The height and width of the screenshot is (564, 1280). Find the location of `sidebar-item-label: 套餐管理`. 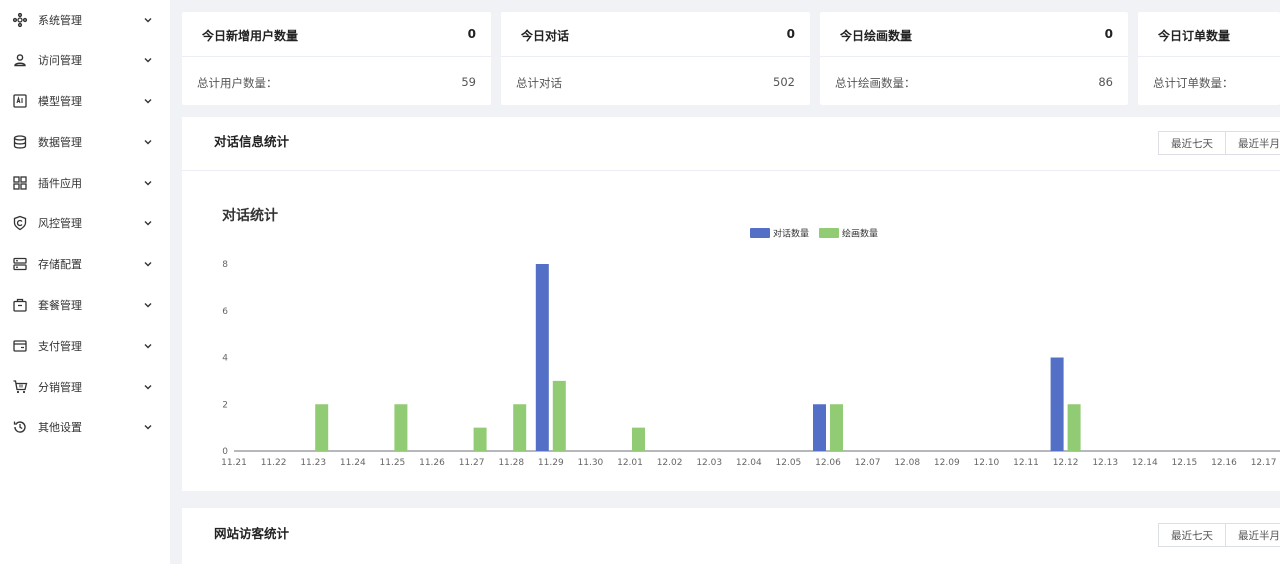

sidebar-item-label: 套餐管理 is located at coordinates (60, 305).